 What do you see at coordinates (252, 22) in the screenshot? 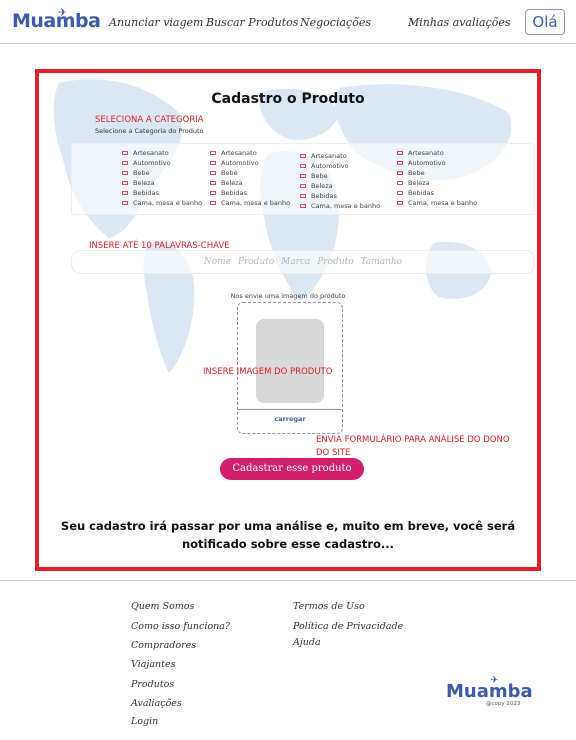
I see `nav-buscar-produtos: Buscar Produtos` at bounding box center [252, 22].